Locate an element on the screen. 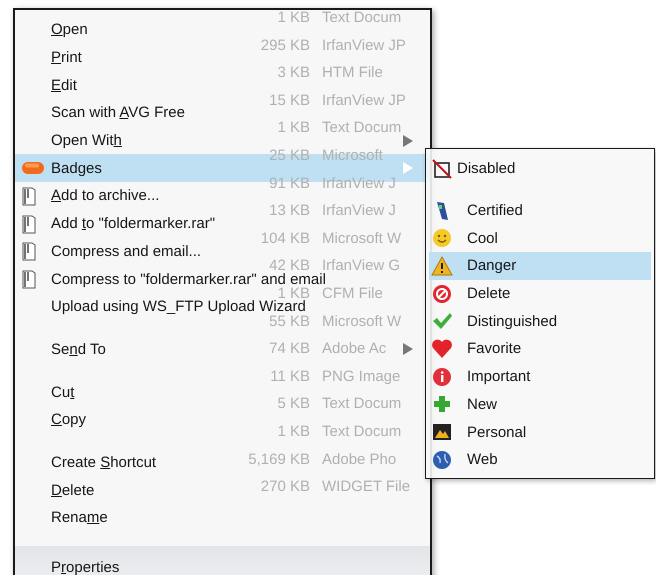 This screenshot has height=575, width=656. menu-item: Copy is located at coordinates (68, 419).